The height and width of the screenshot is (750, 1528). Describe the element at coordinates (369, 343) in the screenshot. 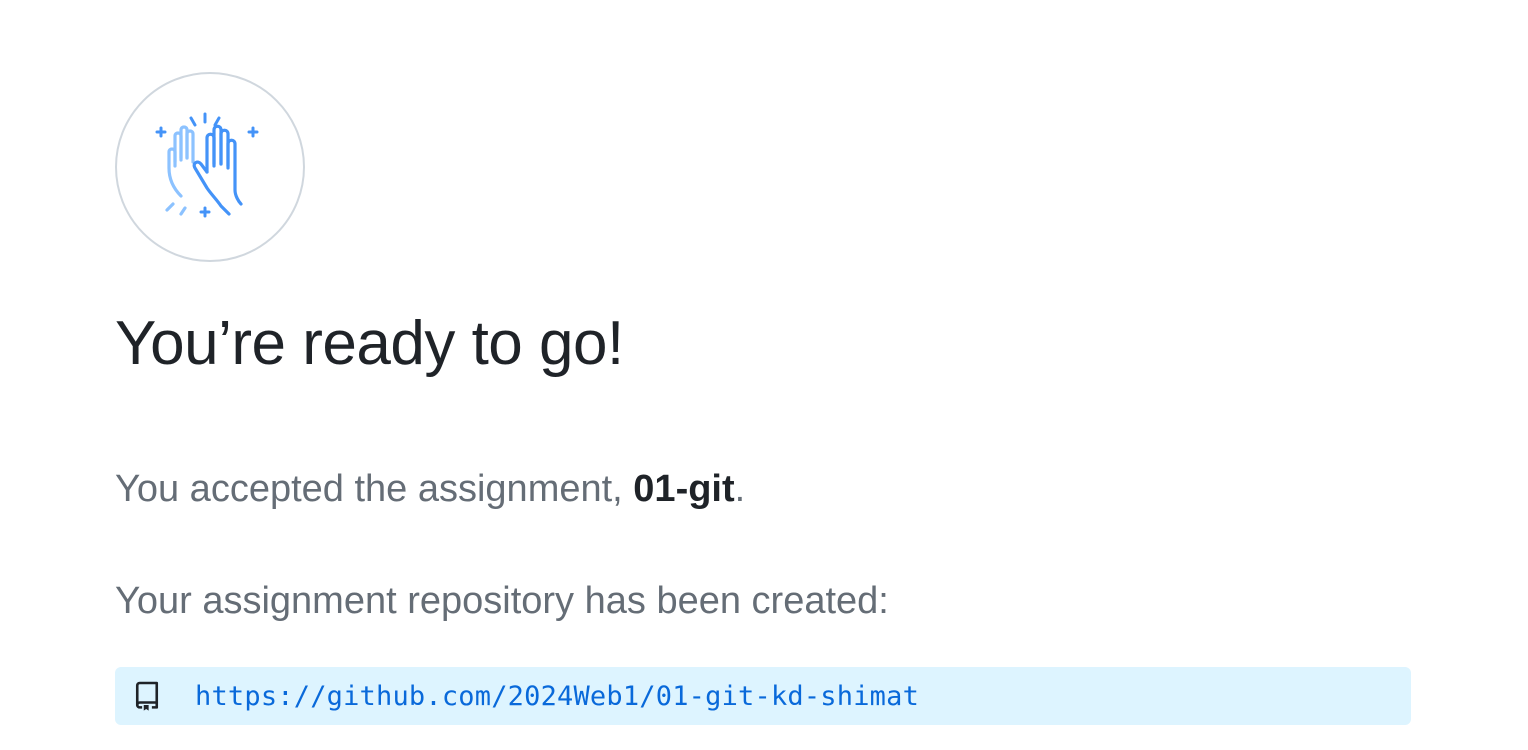

I see `page-title: You’re ready to go!` at that location.